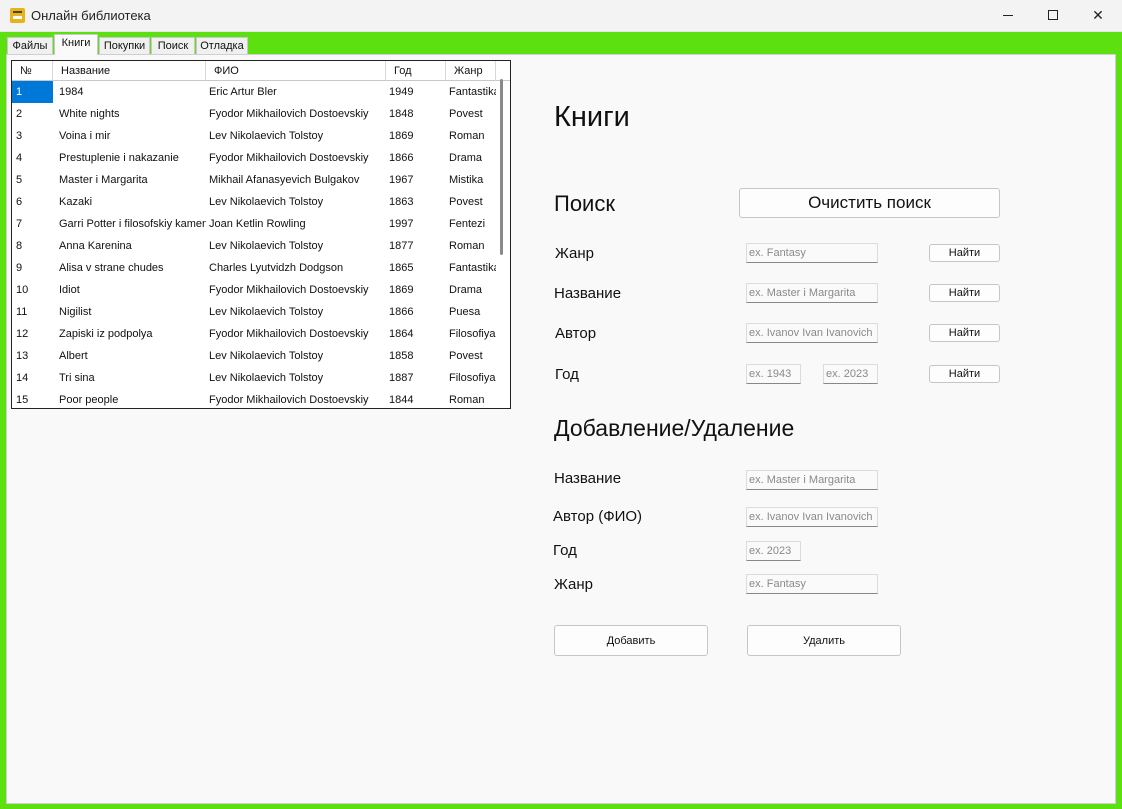 The image size is (1122, 809). I want to click on tab-debug: Отладка, so click(222, 46).